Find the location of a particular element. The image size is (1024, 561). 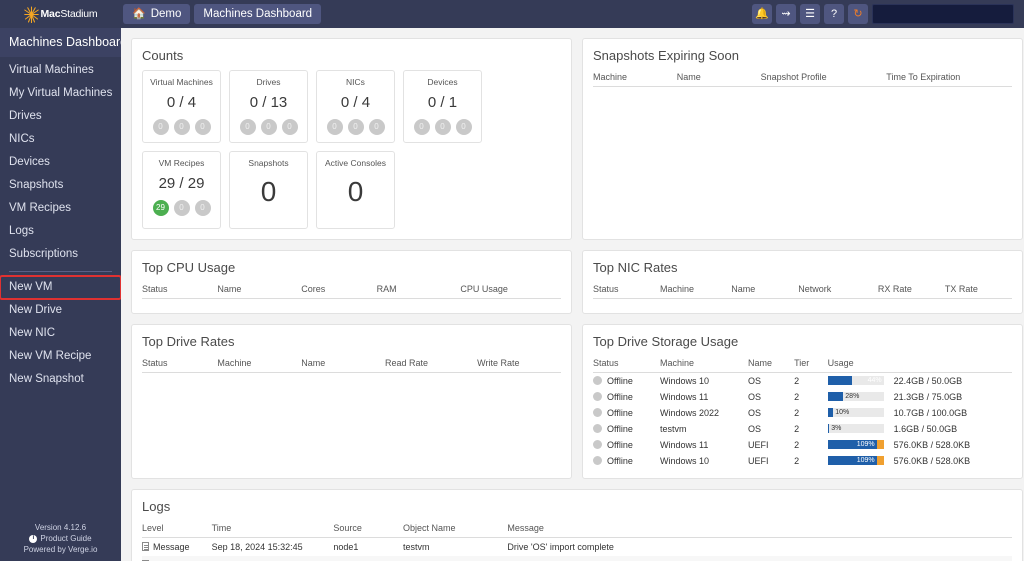

sidebar-item-label: NICs is located at coordinates (22, 139).